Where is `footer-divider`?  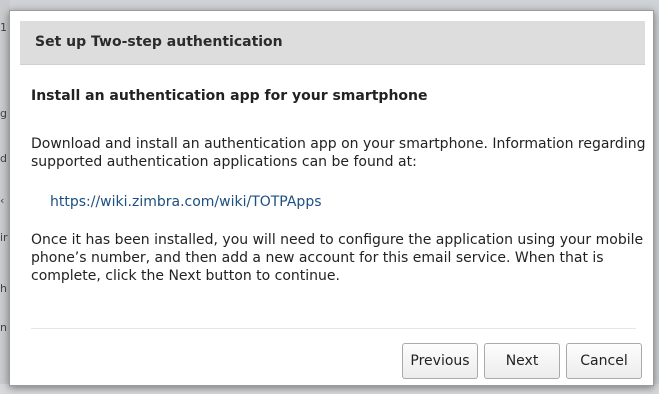
footer-divider is located at coordinates (333, 328).